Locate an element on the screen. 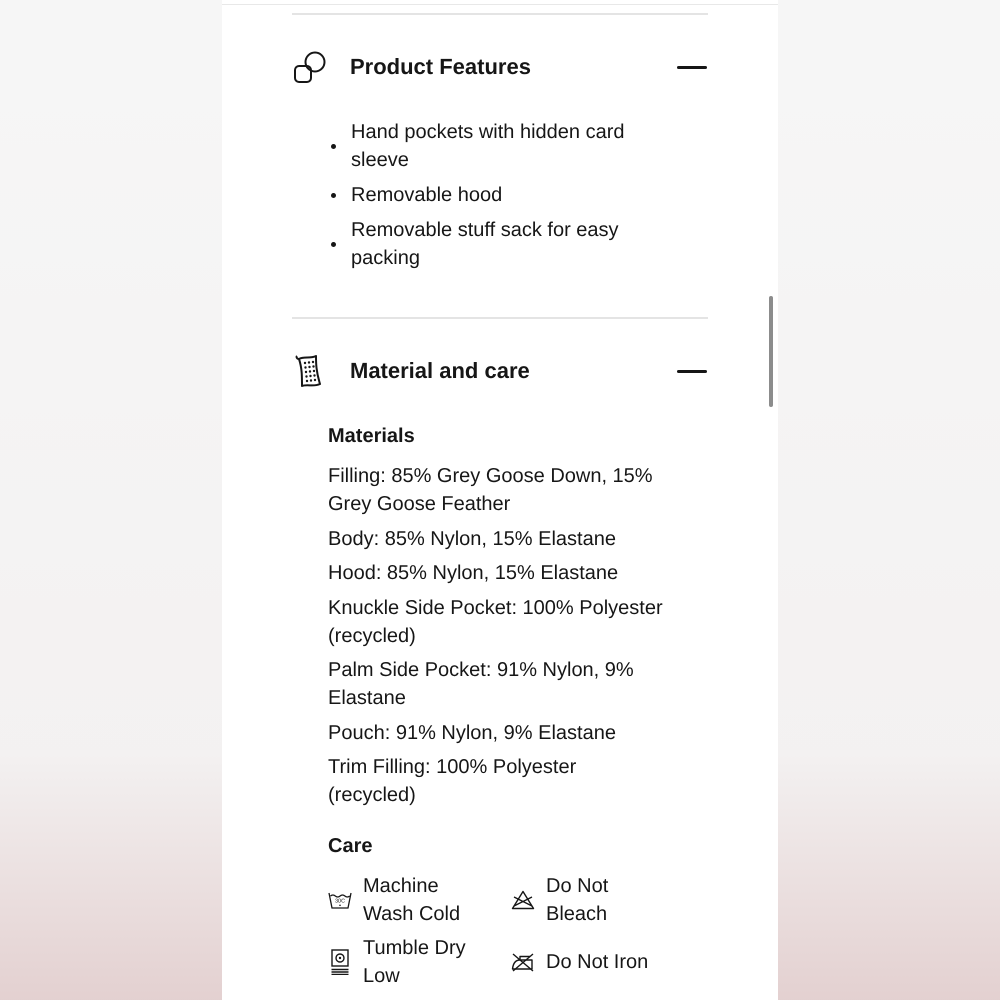  feature-text: Hand pockets with hidden card sleeve is located at coordinates (488, 146).